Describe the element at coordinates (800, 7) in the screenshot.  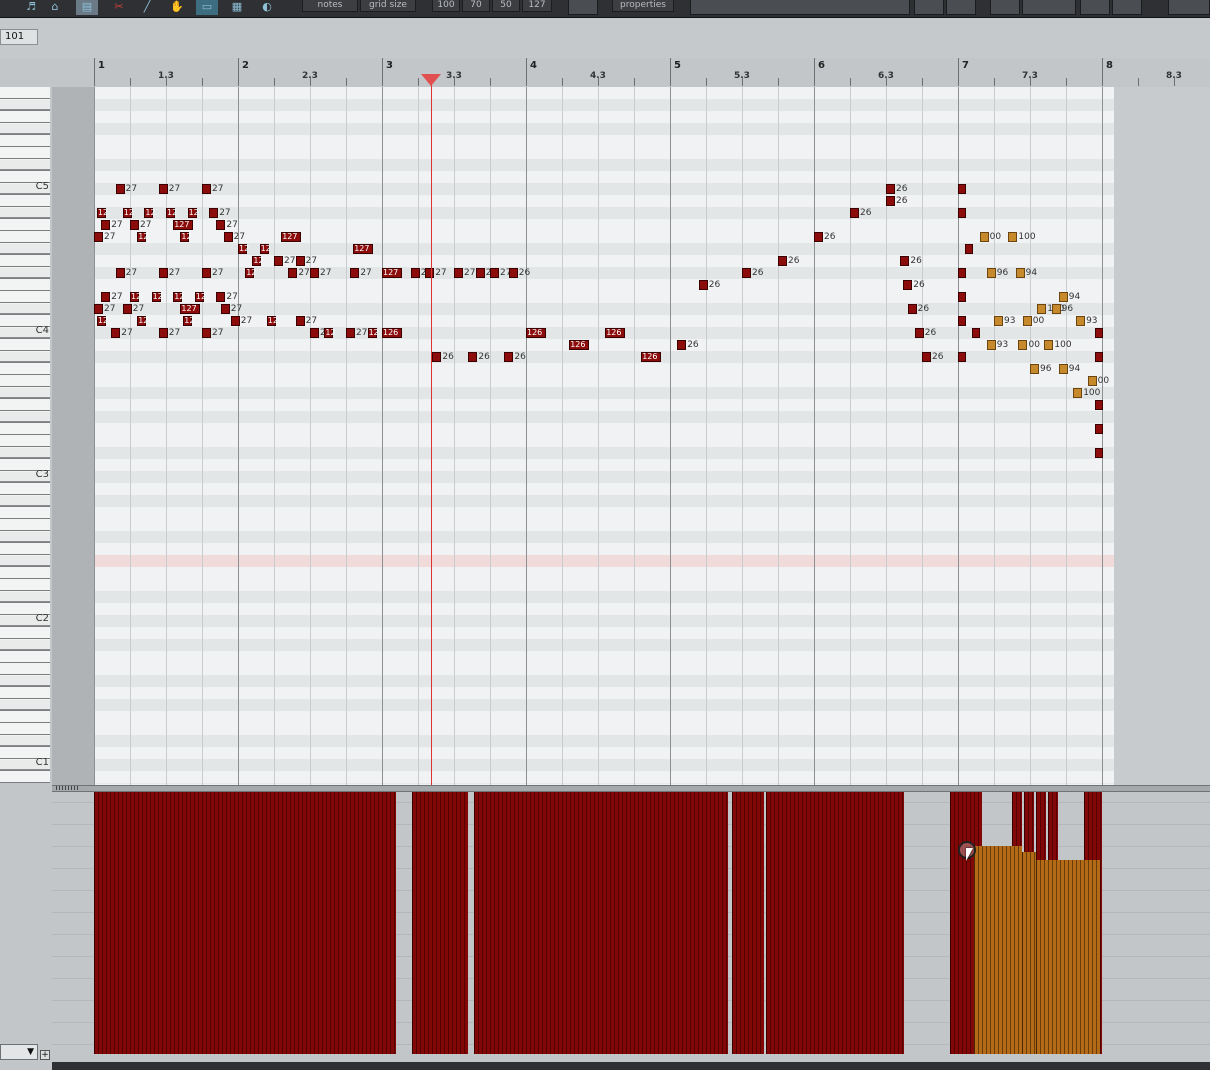
I see `toolbar-slider` at that location.